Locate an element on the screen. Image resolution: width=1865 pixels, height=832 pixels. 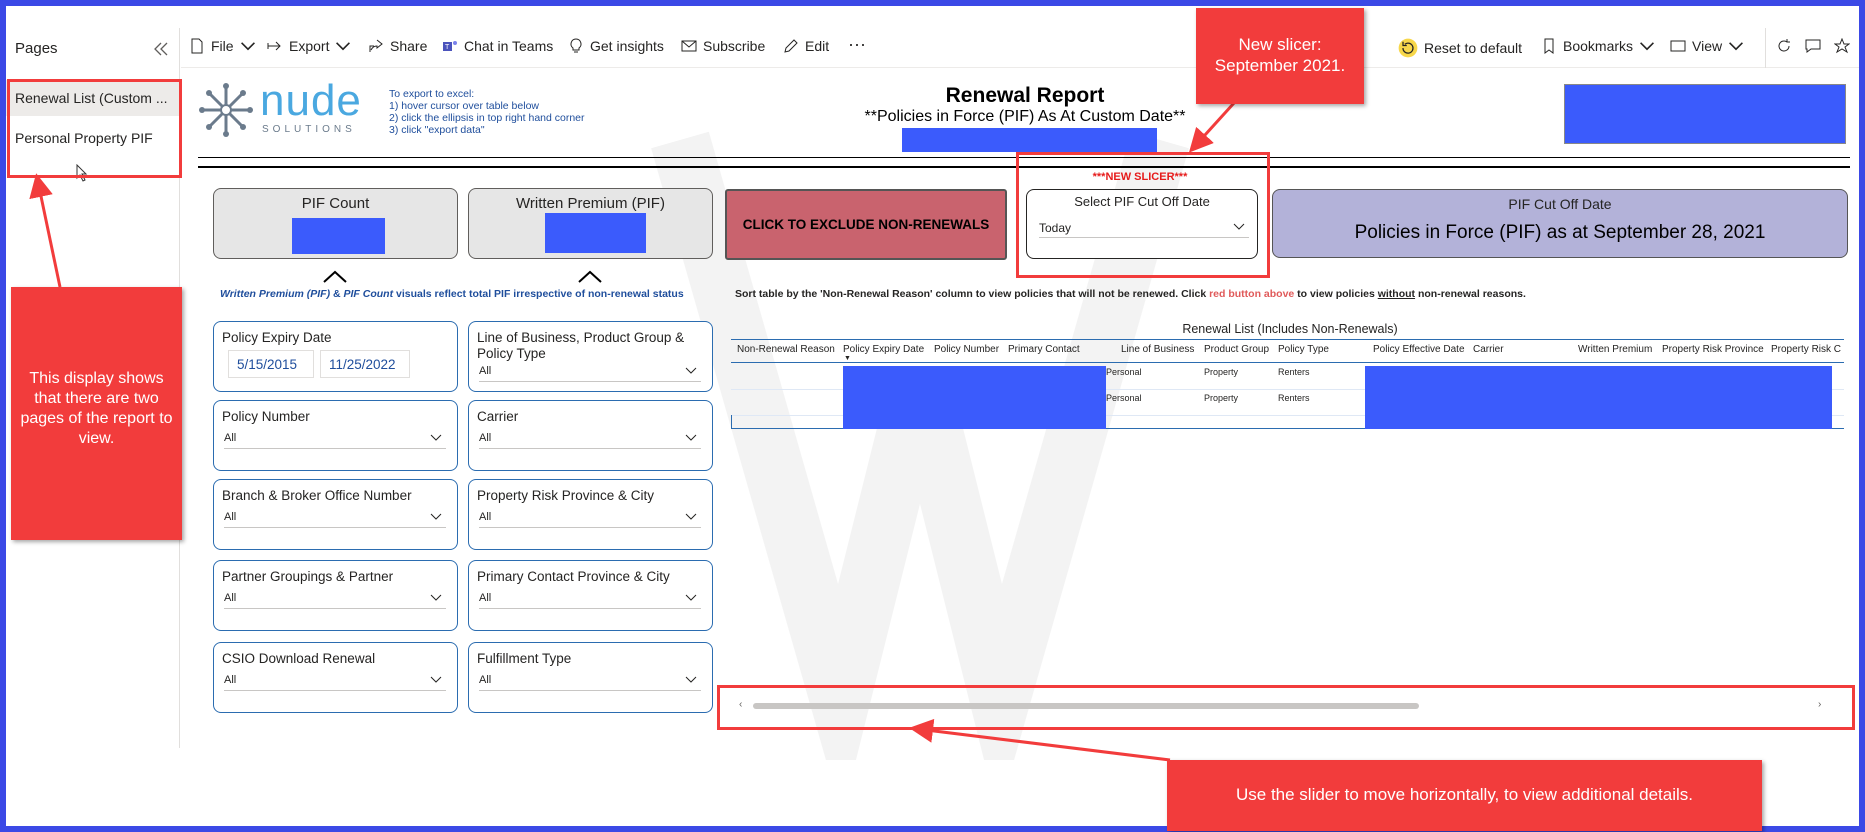
arrow-to-scrollbar is located at coordinates (1040, 740).